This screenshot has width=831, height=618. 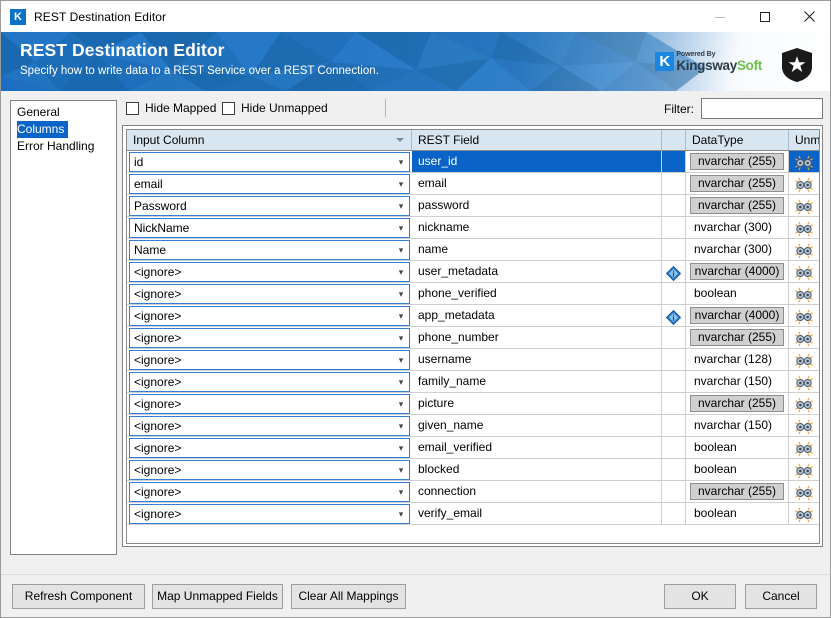 I want to click on filter-input, so click(x=762, y=108).